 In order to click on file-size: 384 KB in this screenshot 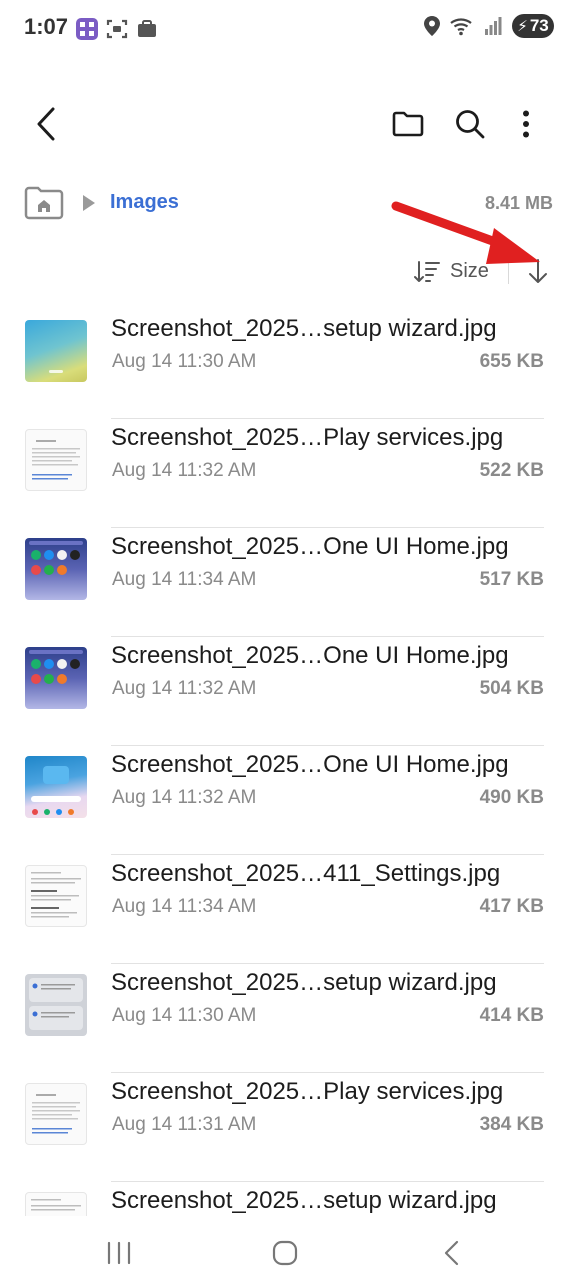, I will do `click(511, 1124)`.